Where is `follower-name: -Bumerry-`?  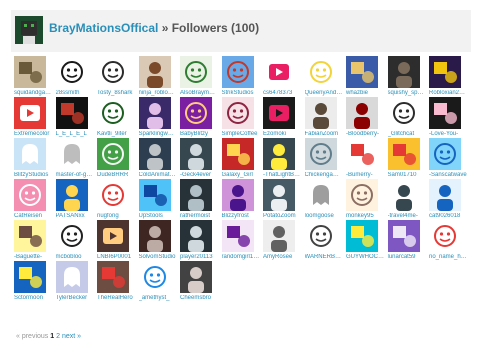
follower-name: -Bumerry- is located at coordinates (365, 175).